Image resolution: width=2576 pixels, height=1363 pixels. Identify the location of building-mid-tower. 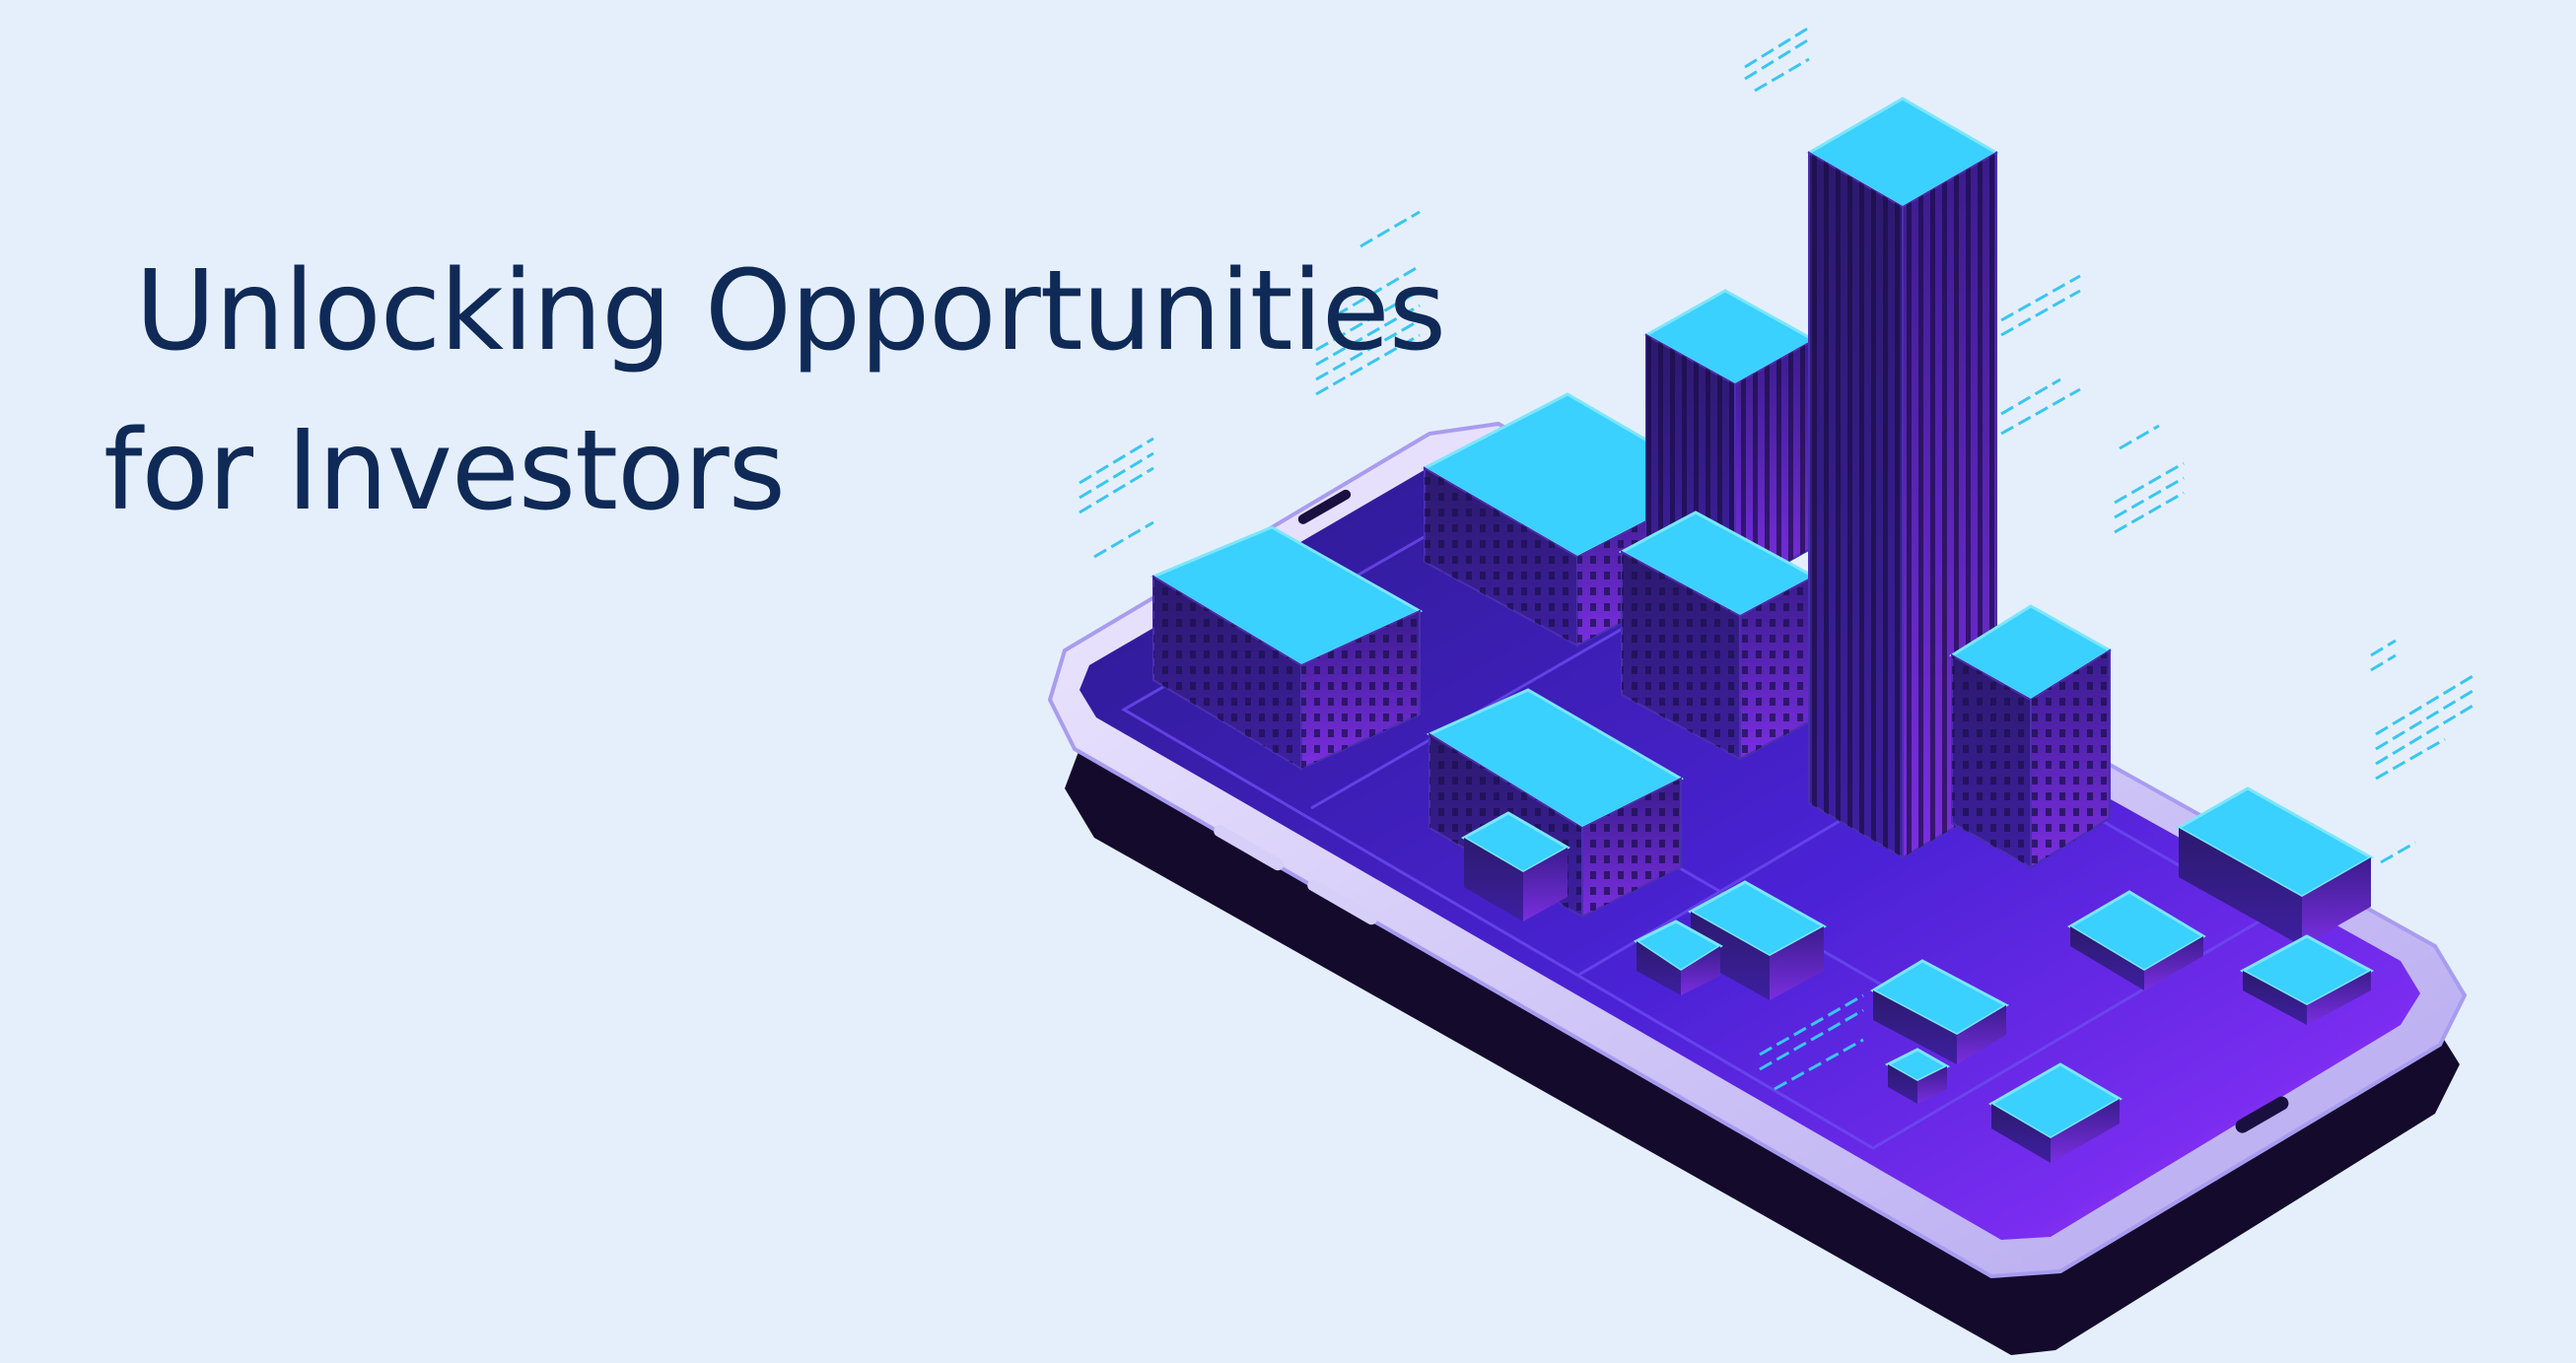
(1718, 525).